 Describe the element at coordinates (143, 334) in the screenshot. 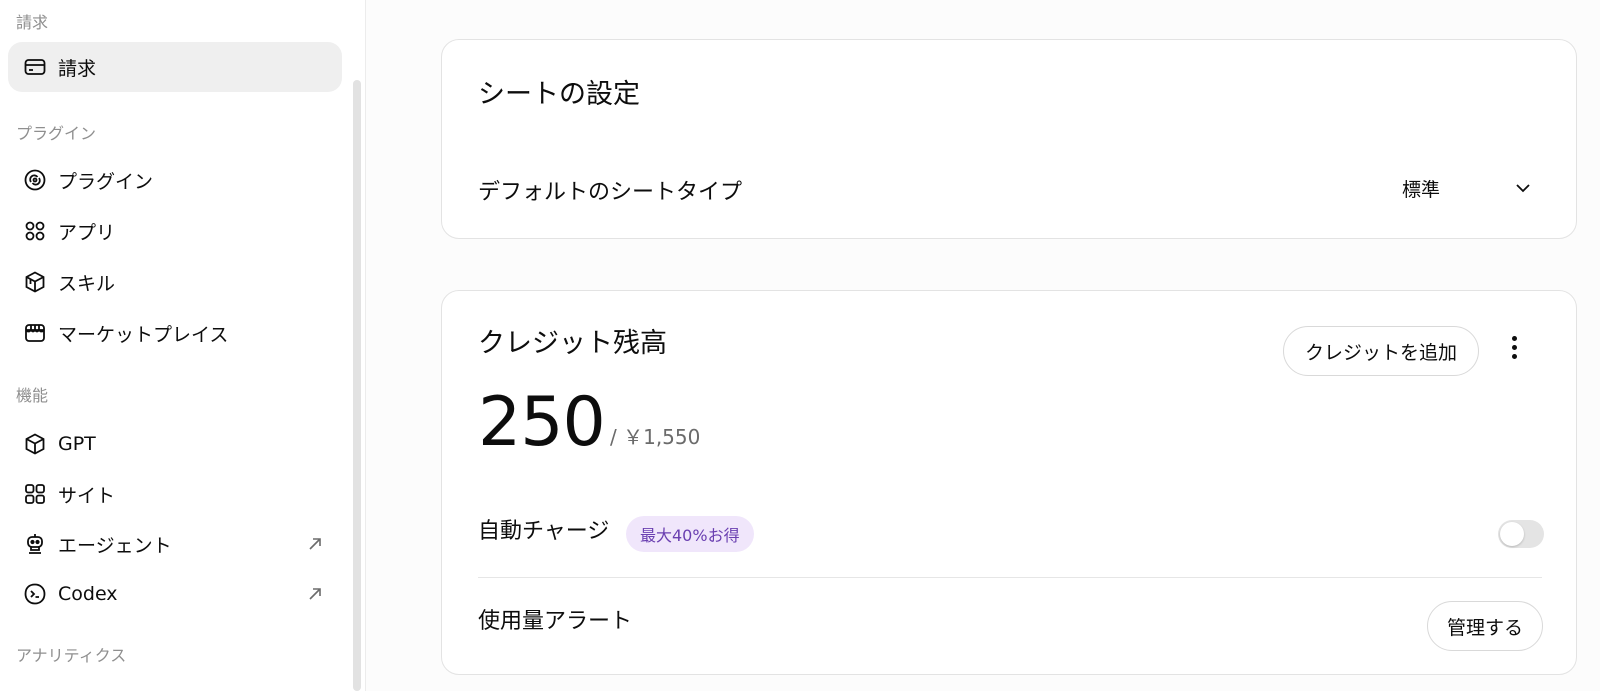

I see `sidebar-item-label: マーケットプレイス` at that location.